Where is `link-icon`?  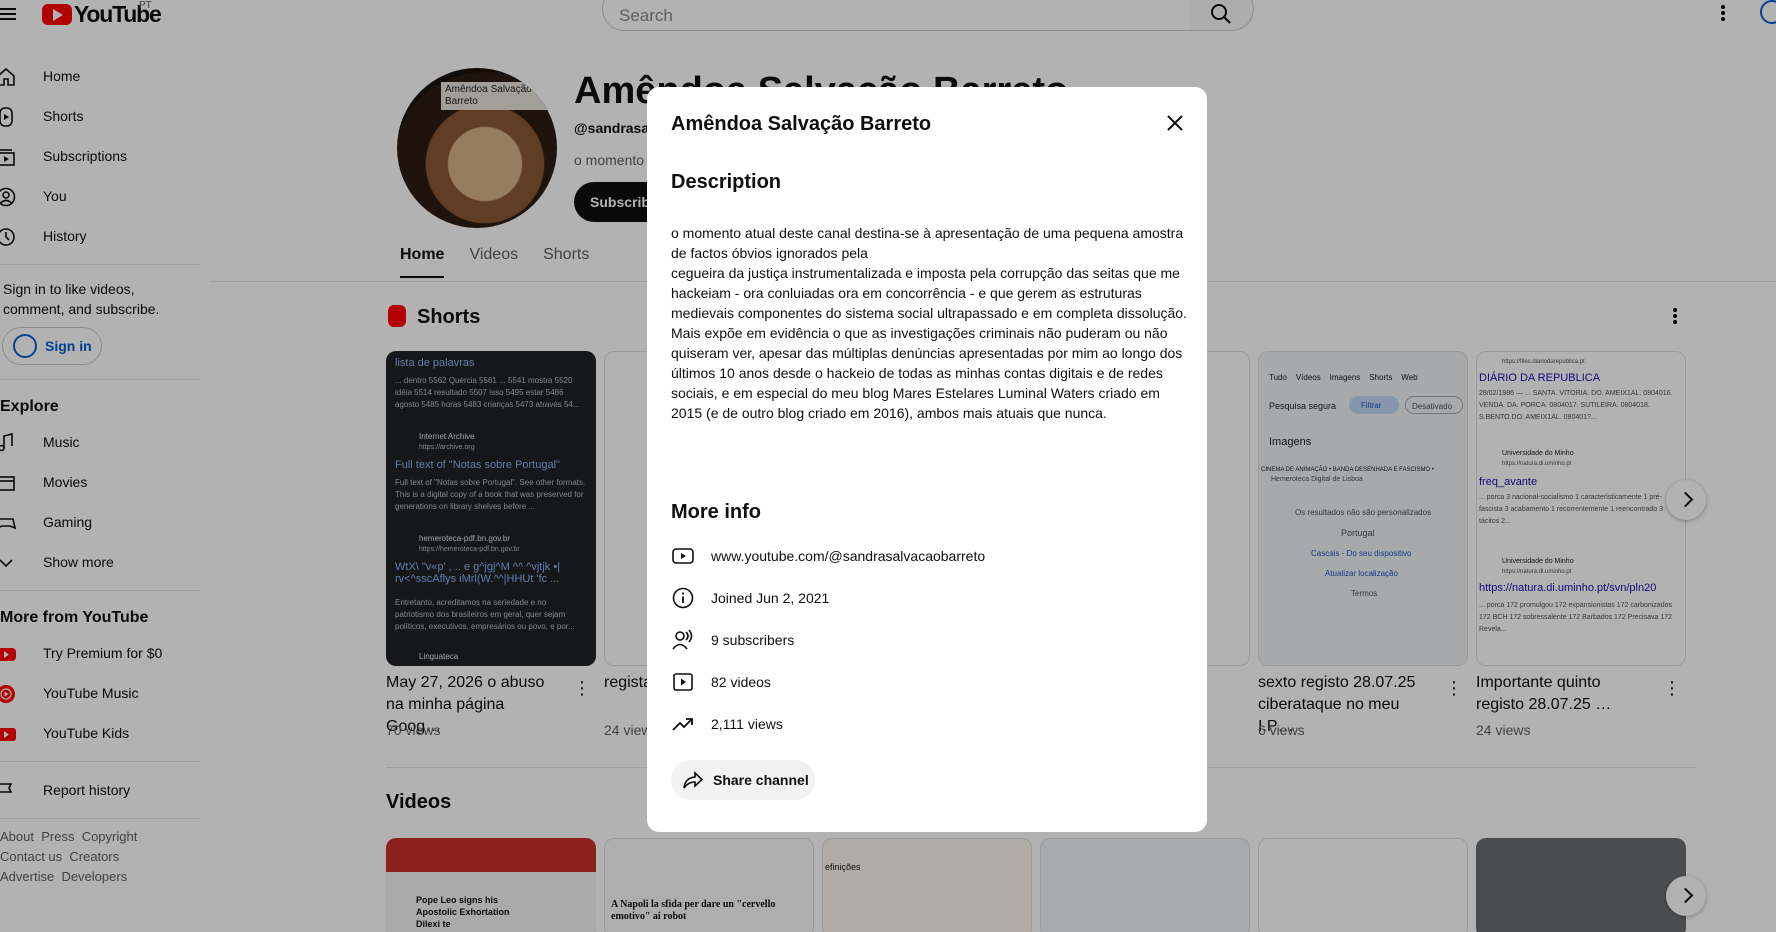 link-icon is located at coordinates (683, 556).